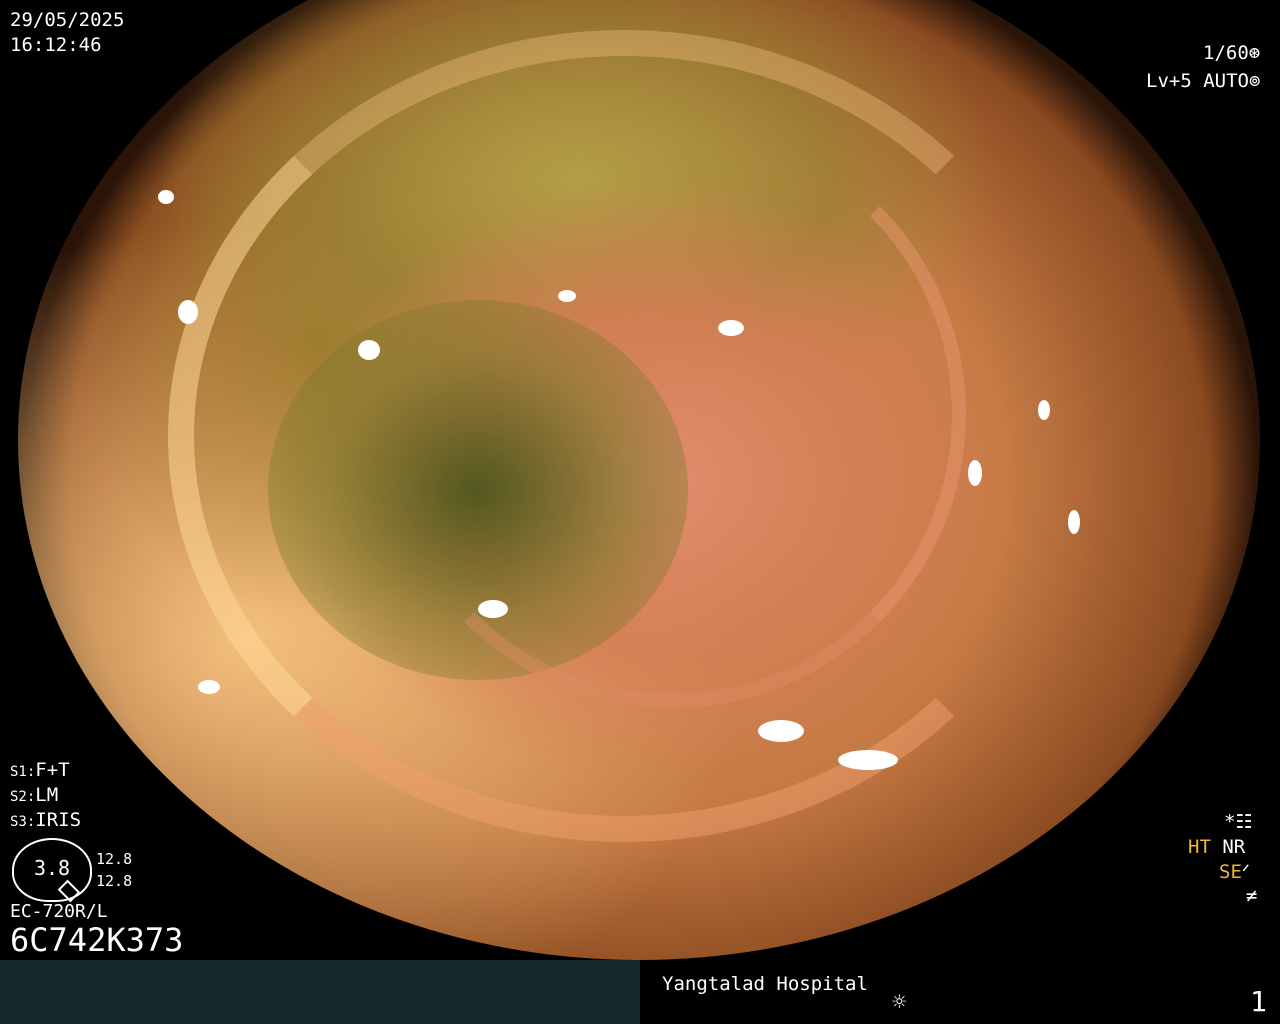 The image size is (1280, 1024). I want to click on setting-key: S1:, so click(23, 772).